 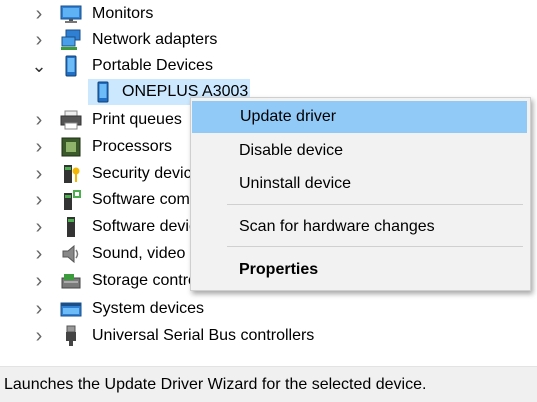 I want to click on processor-icon, so click(x=71, y=147).